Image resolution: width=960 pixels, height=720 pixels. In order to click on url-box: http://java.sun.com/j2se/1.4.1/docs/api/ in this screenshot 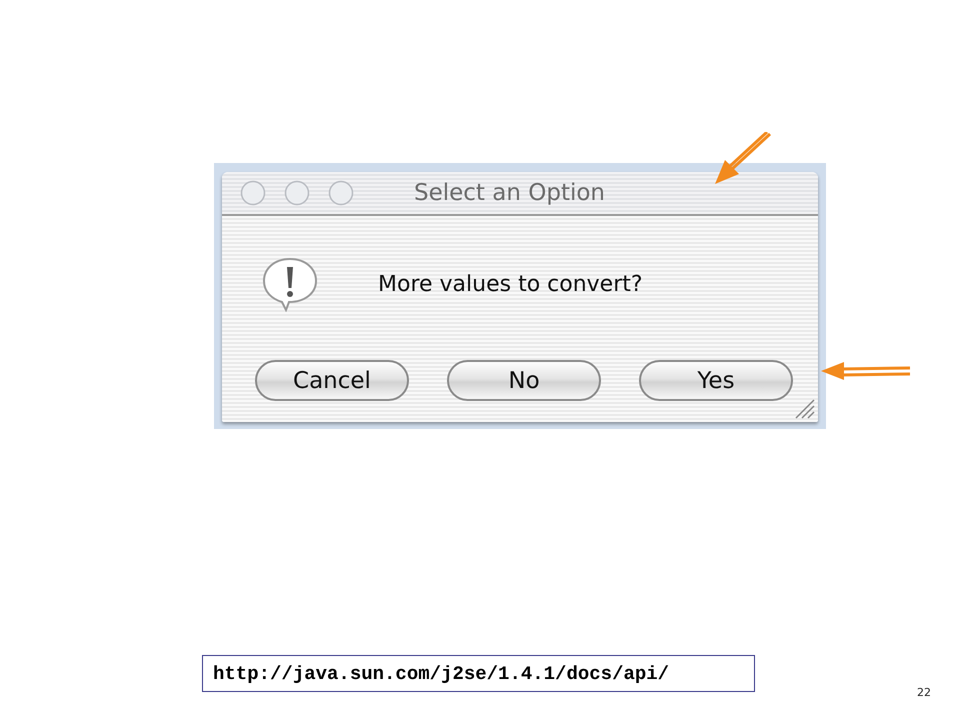, I will do `click(478, 673)`.